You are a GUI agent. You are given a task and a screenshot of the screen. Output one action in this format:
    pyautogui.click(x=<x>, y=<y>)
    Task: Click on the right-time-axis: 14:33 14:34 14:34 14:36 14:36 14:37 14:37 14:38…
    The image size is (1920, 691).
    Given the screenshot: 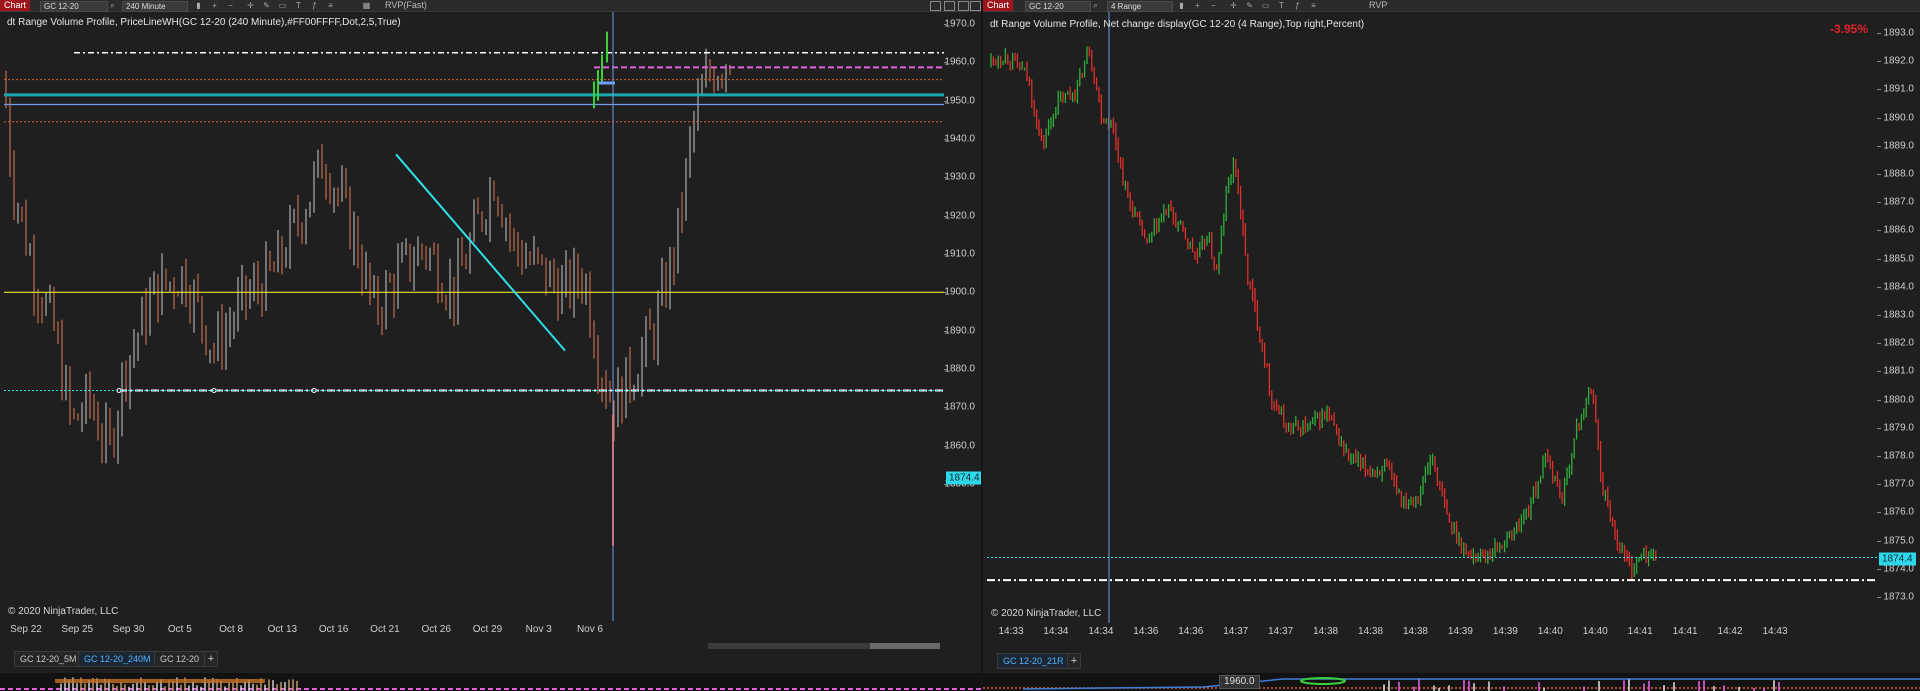 What is the action you would take?
    pyautogui.click(x=1432, y=633)
    